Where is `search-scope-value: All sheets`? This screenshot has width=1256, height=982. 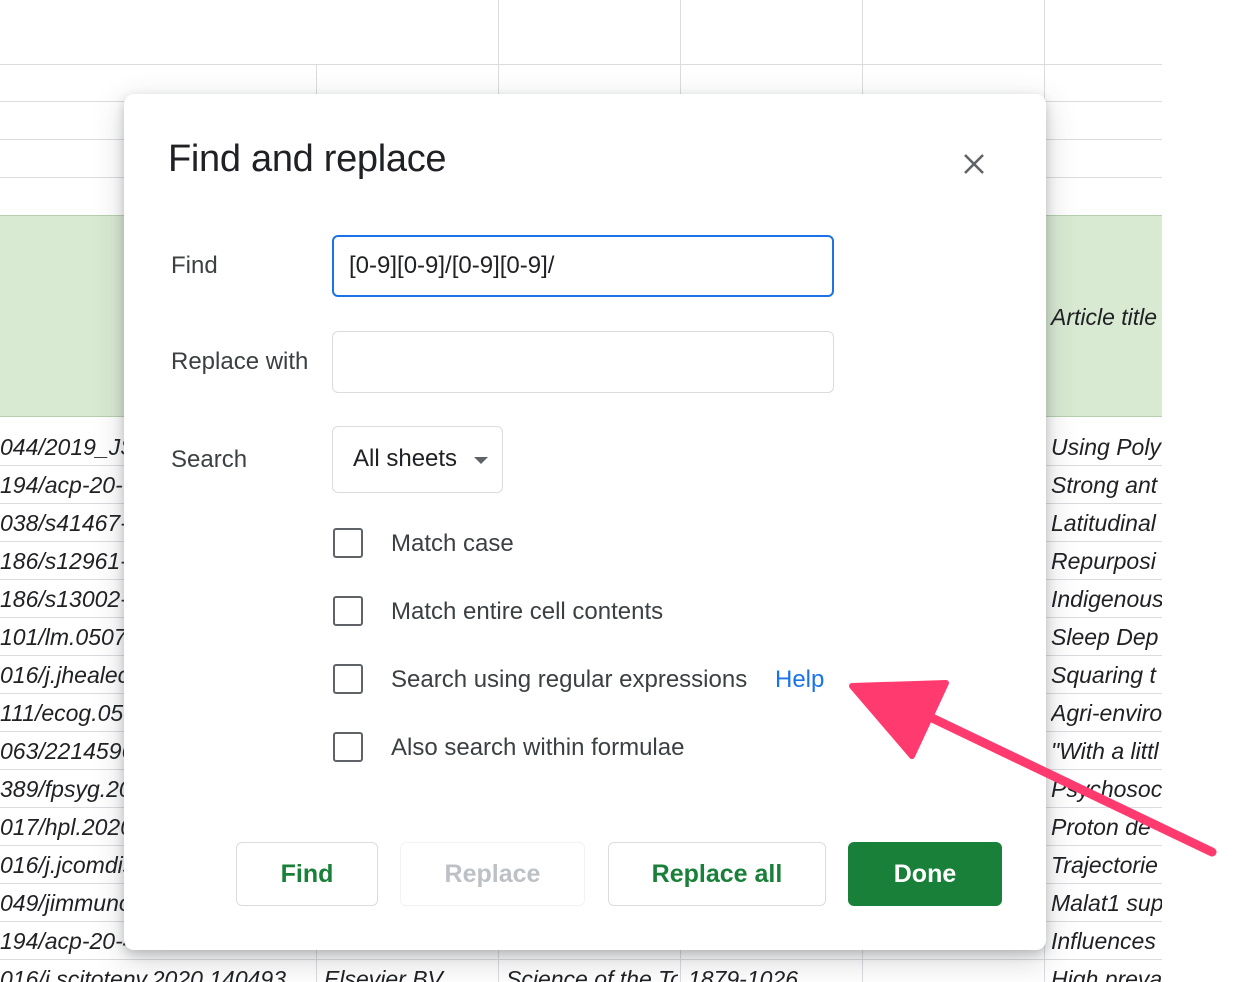
search-scope-value: All sheets is located at coordinates (405, 458).